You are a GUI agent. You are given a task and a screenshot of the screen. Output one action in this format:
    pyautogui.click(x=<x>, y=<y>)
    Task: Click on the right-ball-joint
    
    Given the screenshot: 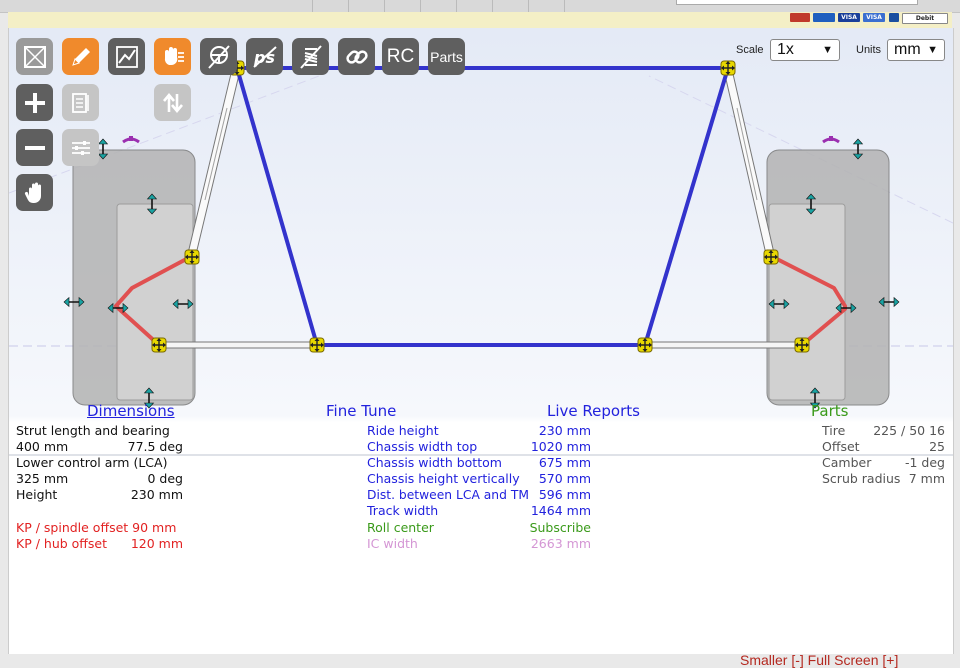 What is the action you would take?
    pyautogui.click(x=802, y=345)
    